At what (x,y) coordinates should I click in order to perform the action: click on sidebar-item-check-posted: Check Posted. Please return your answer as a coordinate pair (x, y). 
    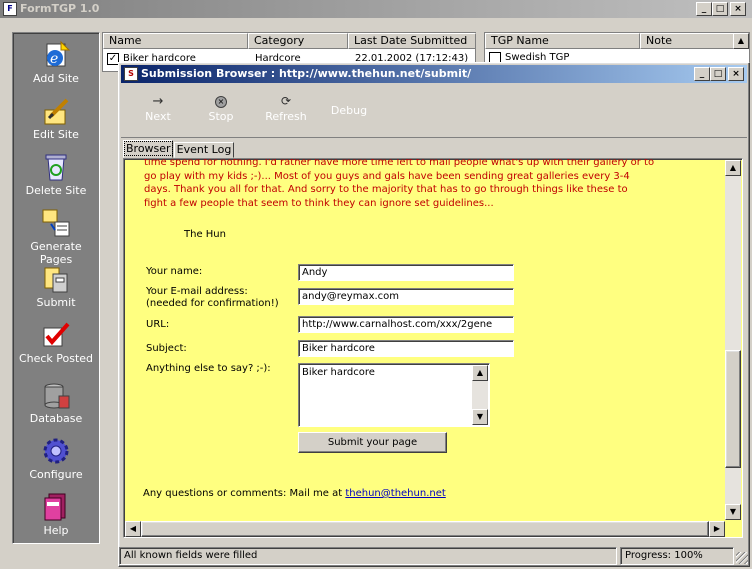
    Looking at the image, I should click on (56, 346).